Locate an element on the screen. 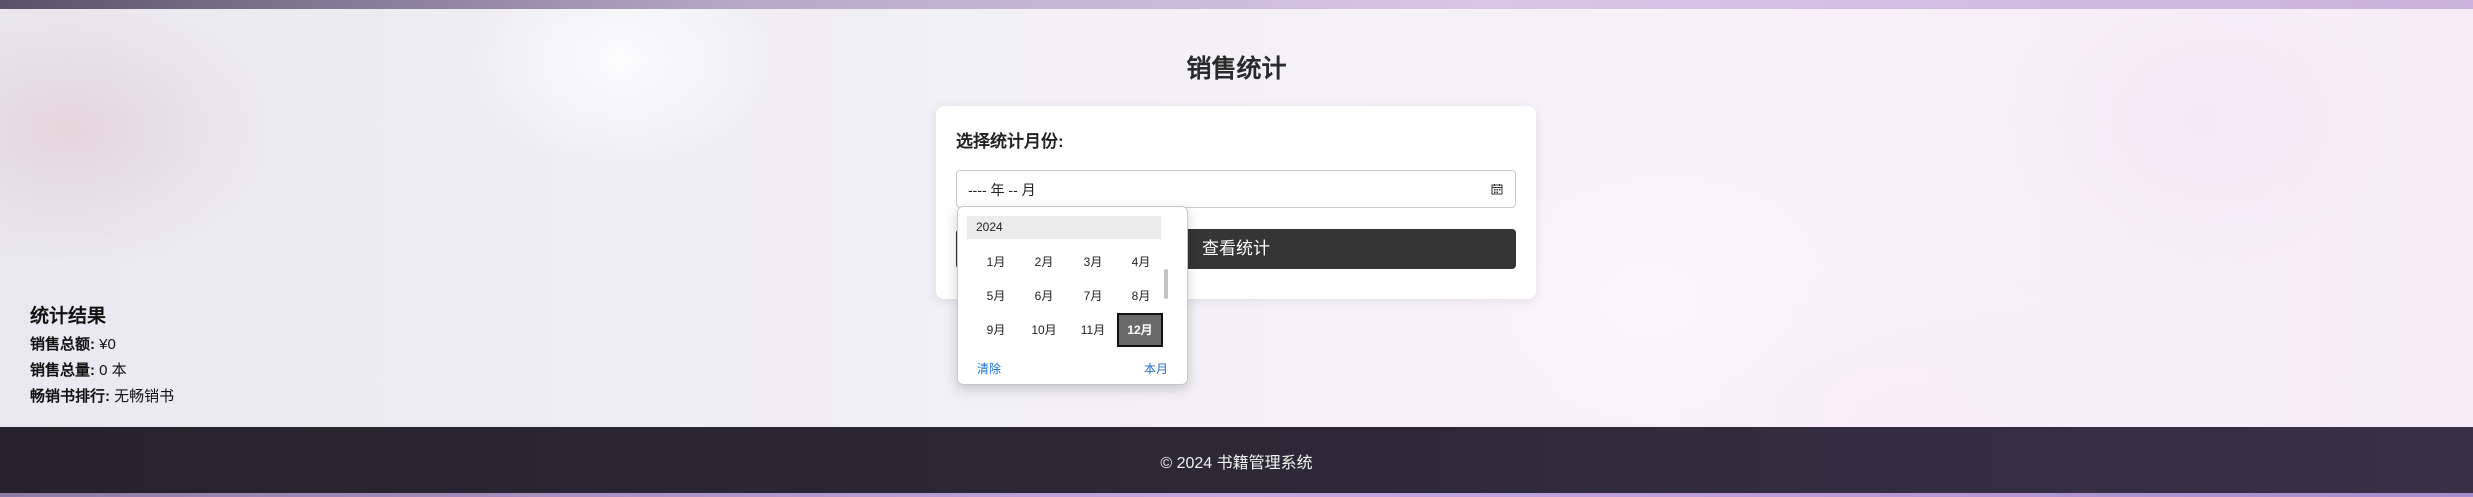  month-cell-1: 1月 is located at coordinates (996, 262).